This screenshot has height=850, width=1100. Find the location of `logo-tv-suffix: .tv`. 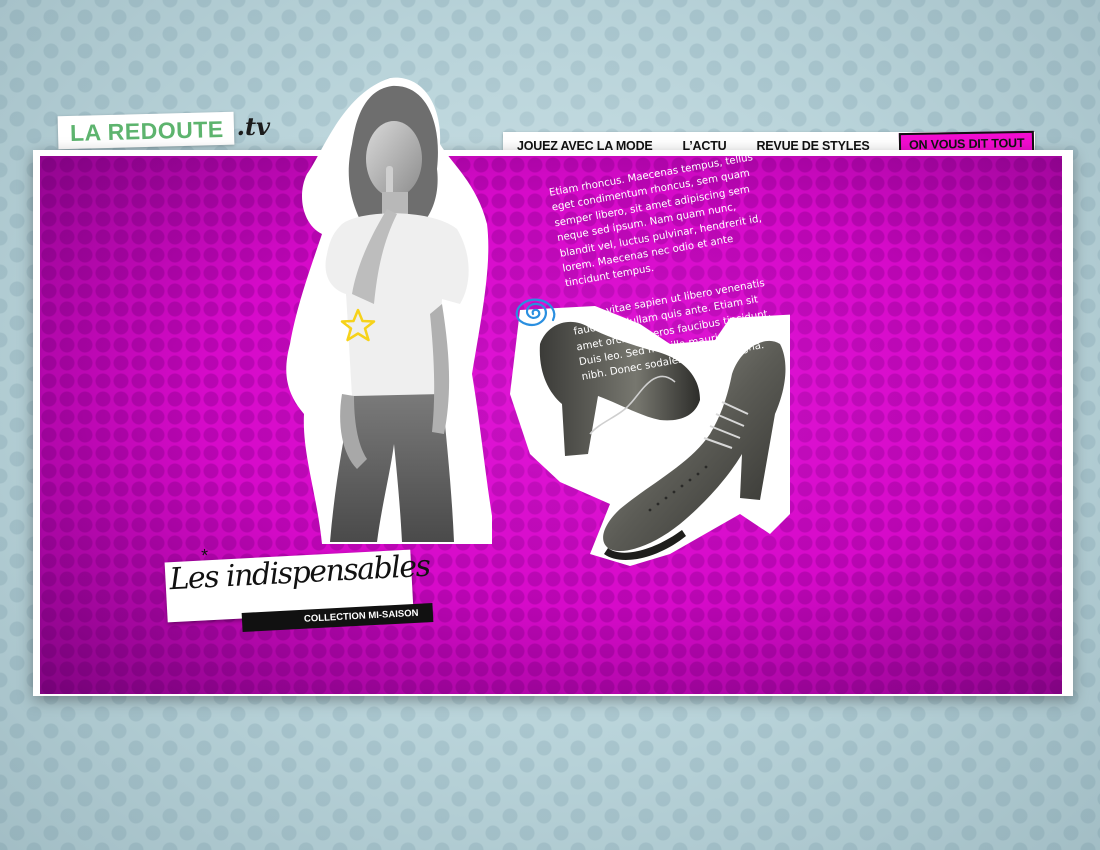

logo-tv-suffix: .tv is located at coordinates (253, 126).